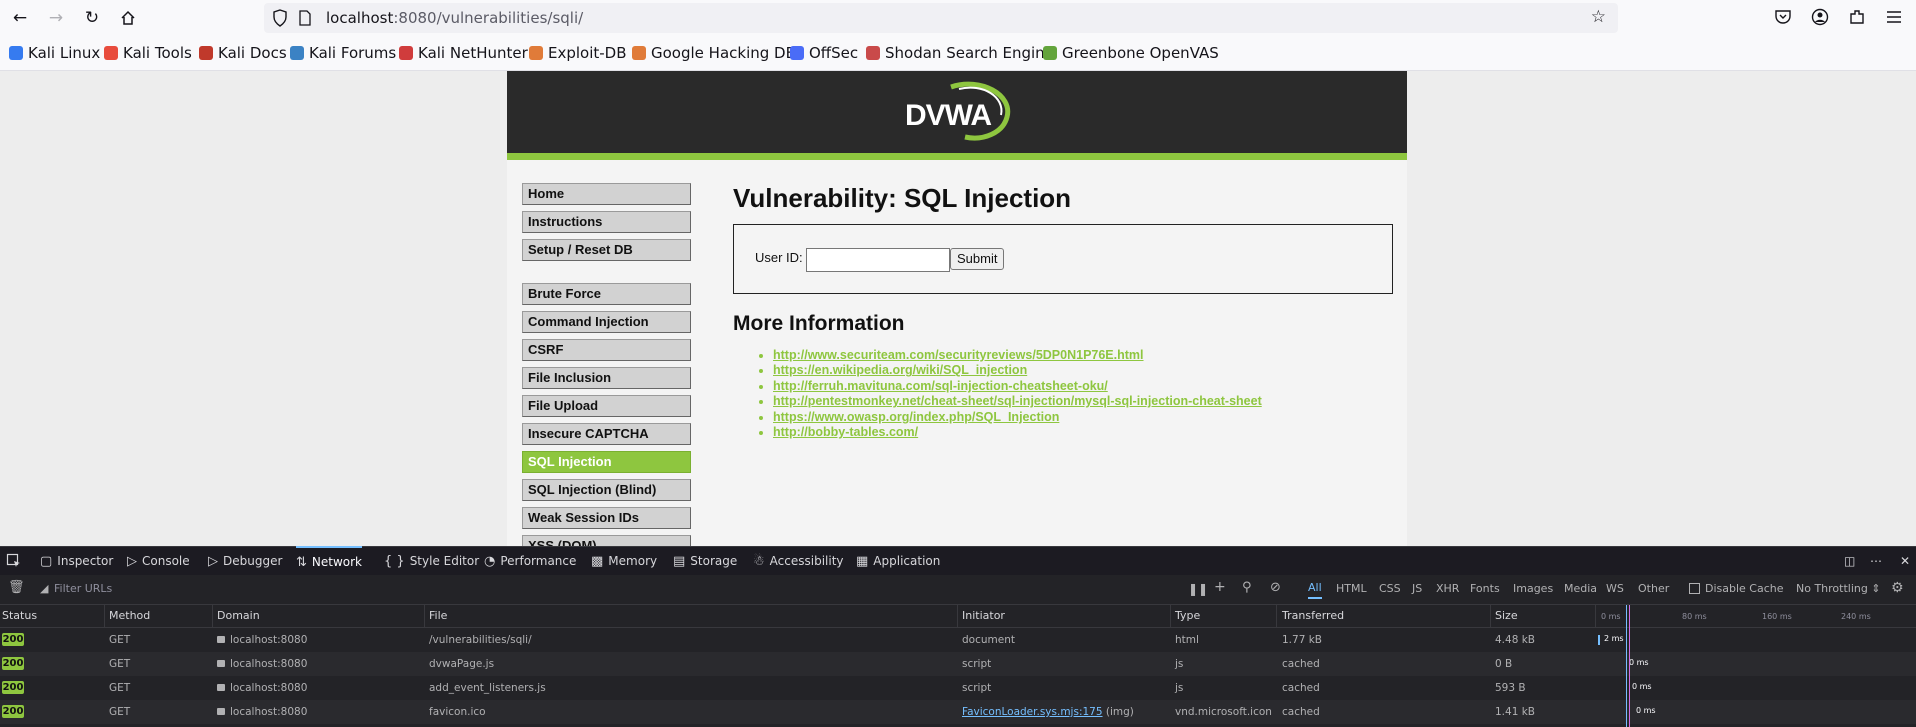 Image resolution: width=1916 pixels, height=727 pixels. Describe the element at coordinates (329, 561) in the screenshot. I see `tab-network: ⇅ Network` at that location.